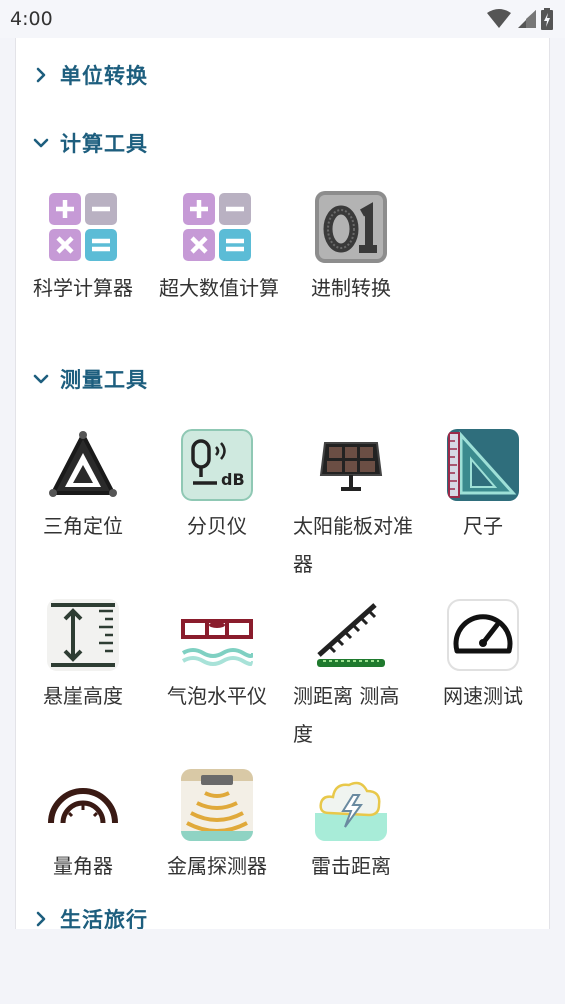  Describe the element at coordinates (351, 635) in the screenshot. I see `distance-icon` at that location.